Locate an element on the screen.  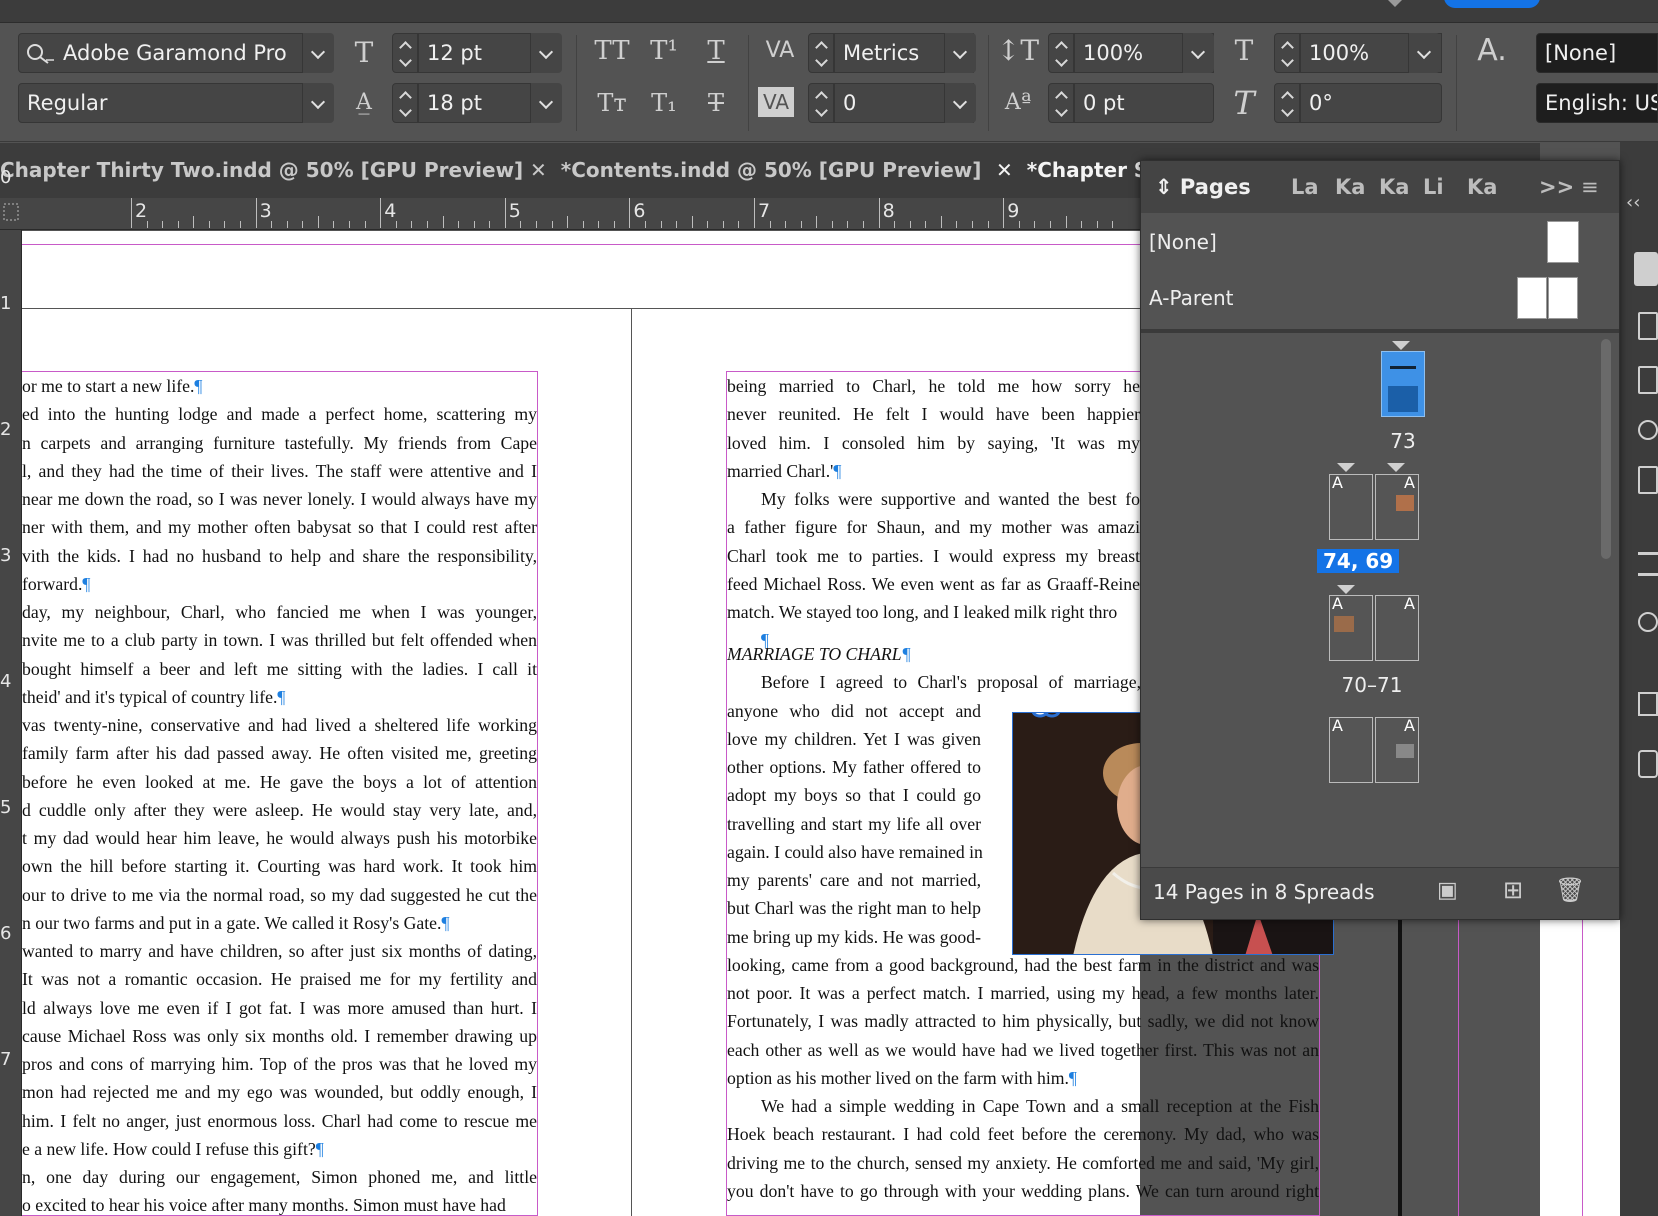
small-caps-icon: Tт is located at coordinates (612, 103).